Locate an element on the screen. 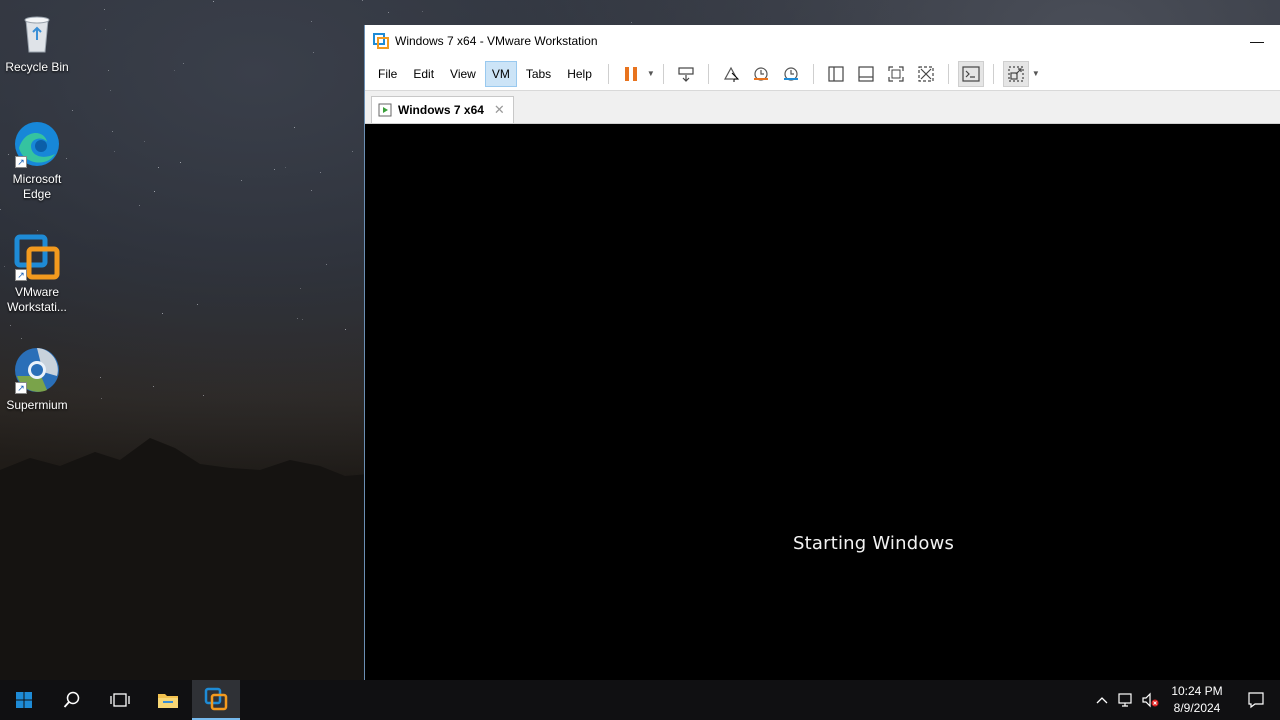 The width and height of the screenshot is (1280, 720). desktop-icon-supermium: ↗ Supermium is located at coordinates (37, 379).